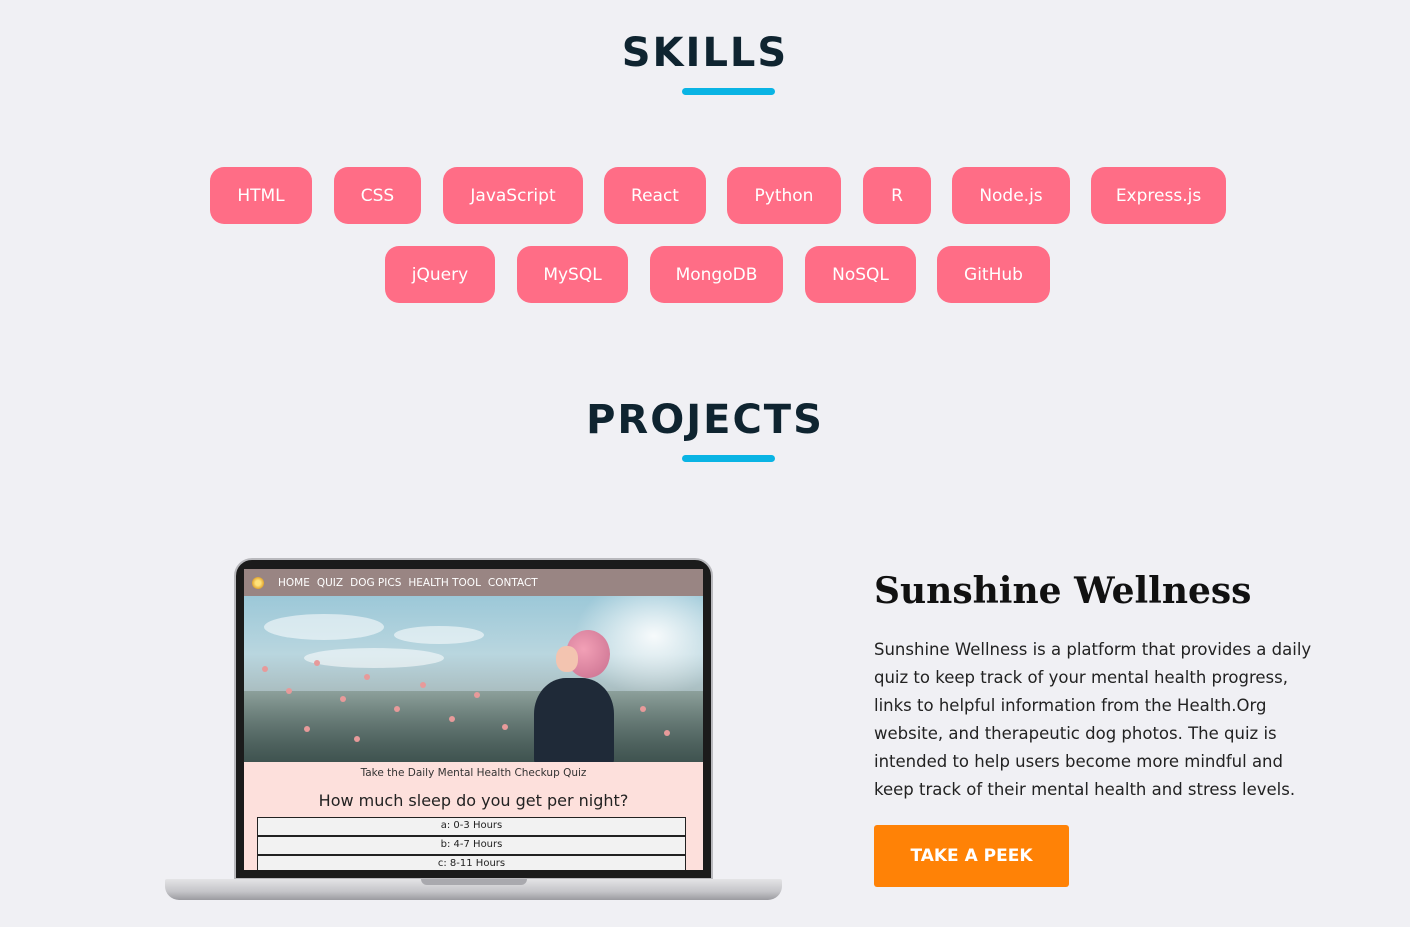  Describe the element at coordinates (471, 862) in the screenshot. I see `preview-answer-option: c: 8-11 Hours` at that location.